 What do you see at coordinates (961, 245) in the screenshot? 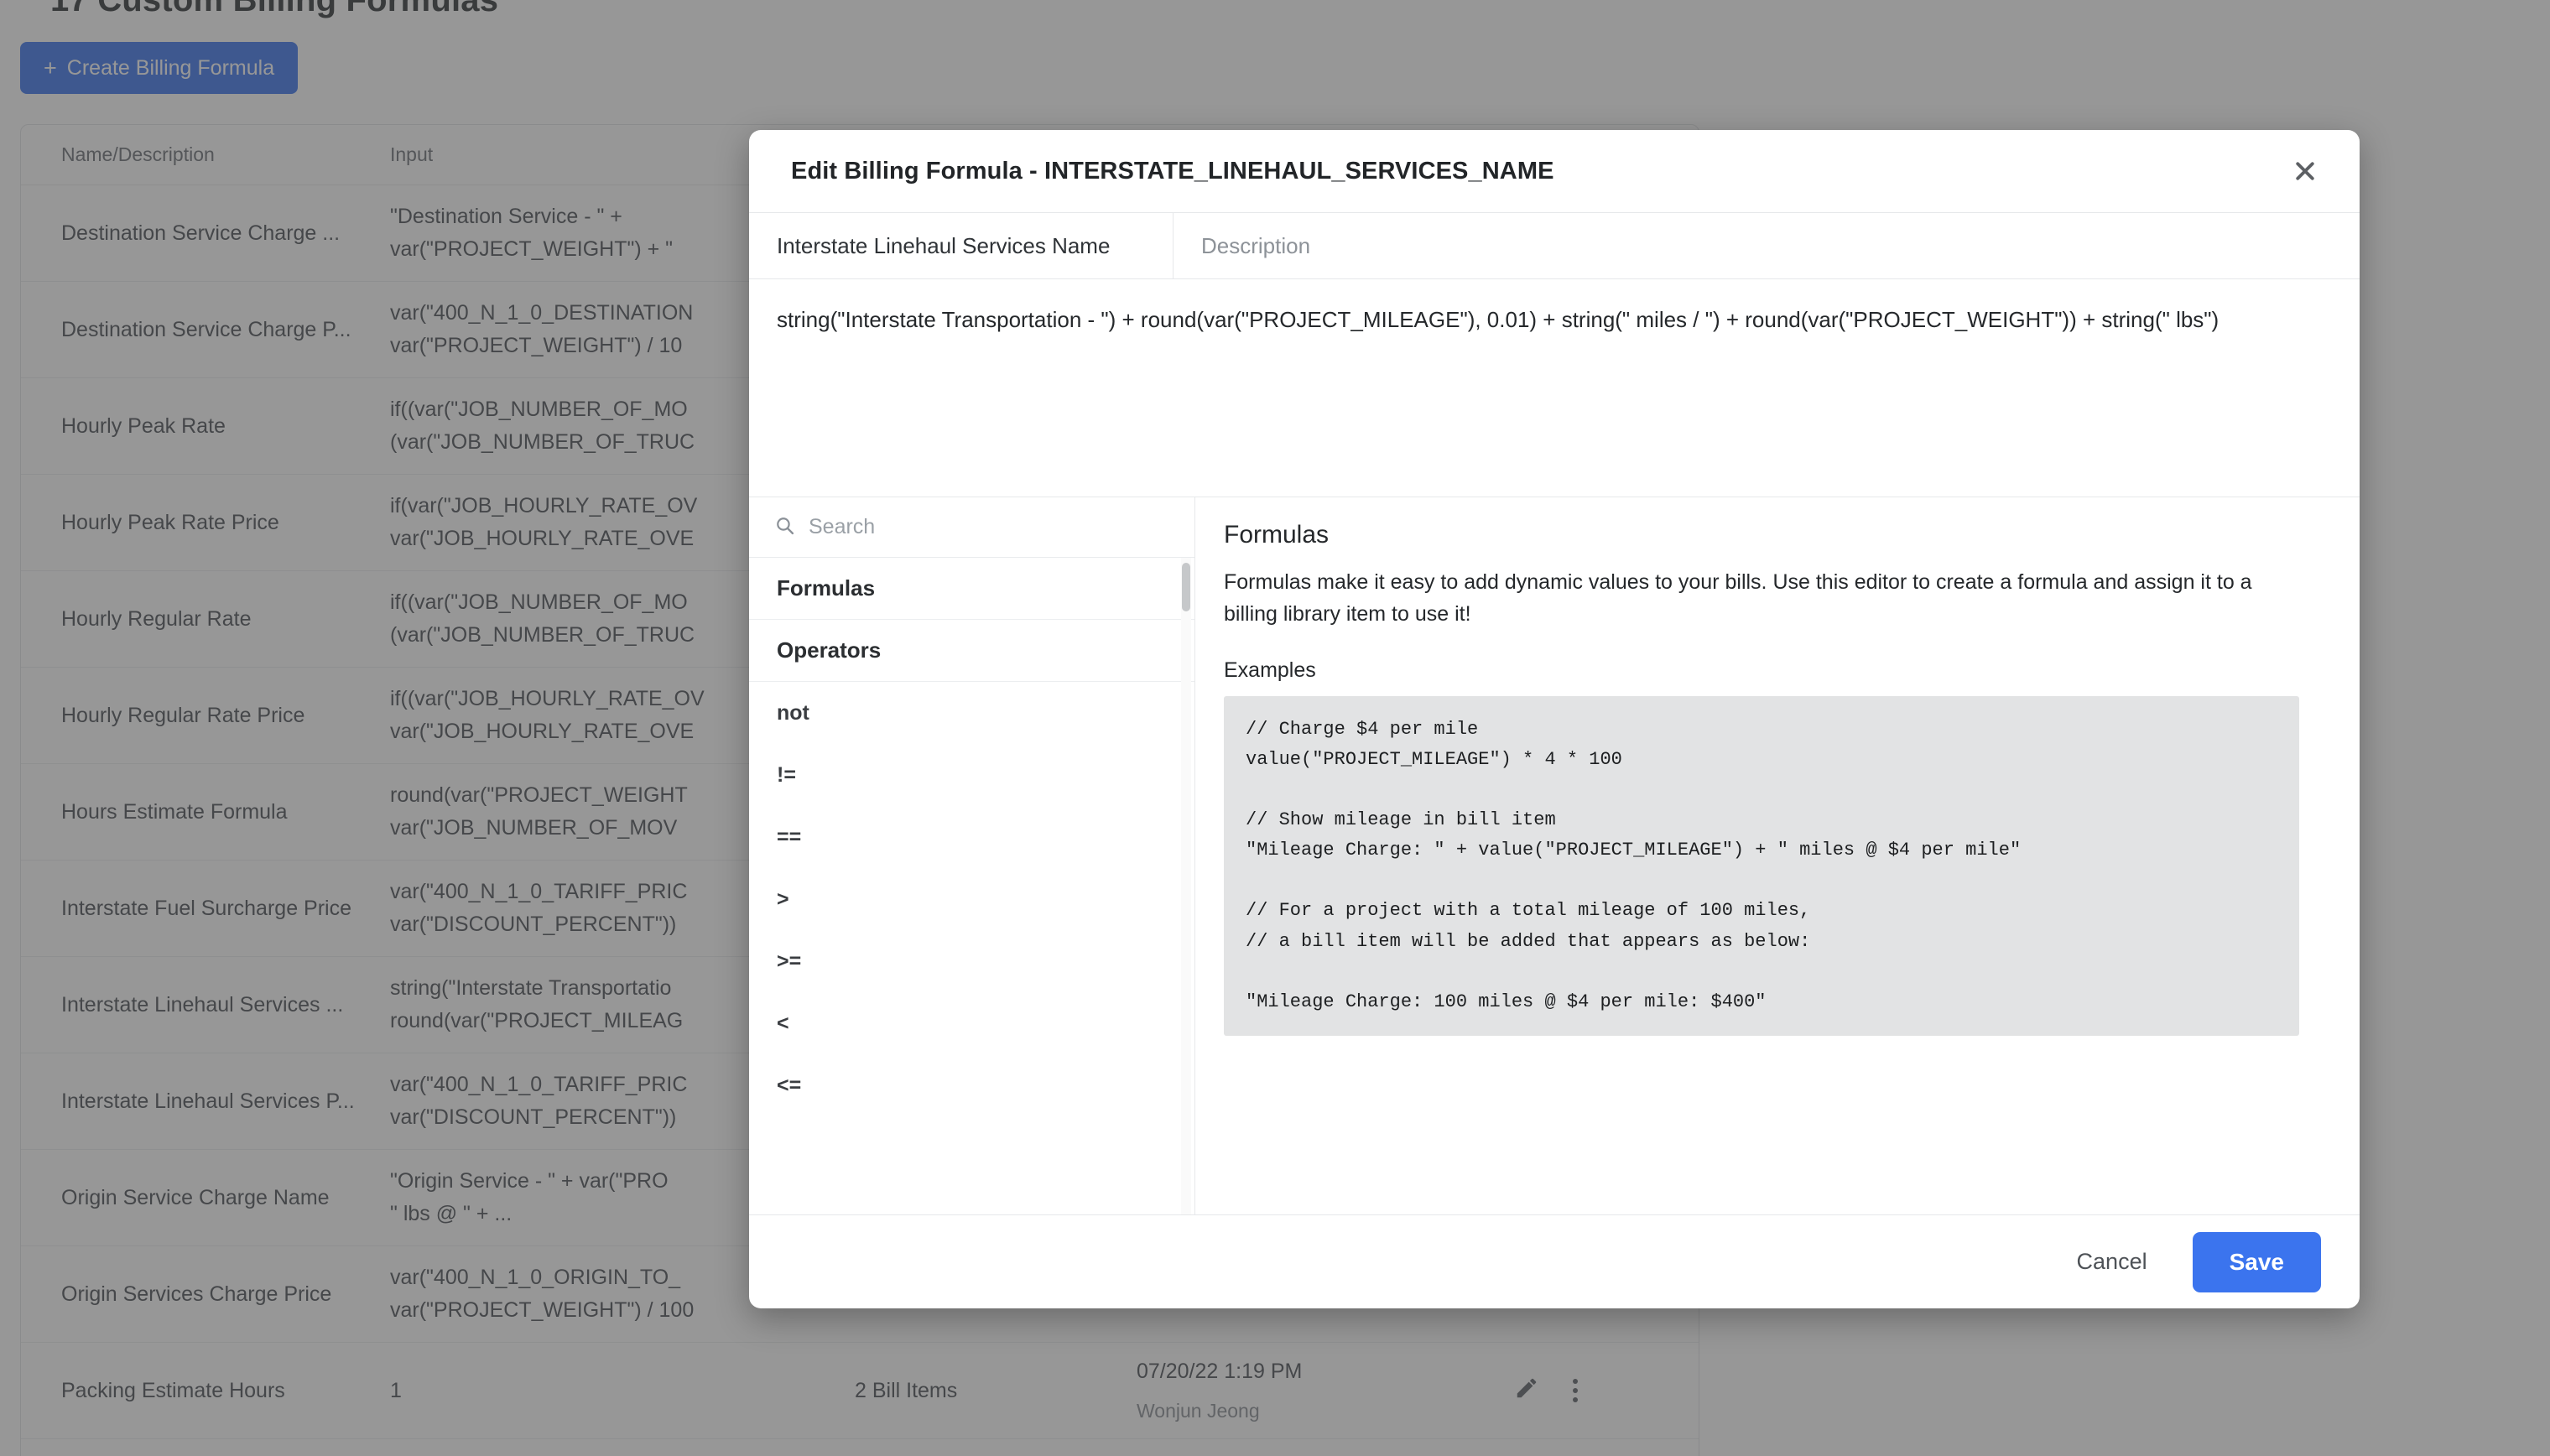
I see `formula-name-input` at bounding box center [961, 245].